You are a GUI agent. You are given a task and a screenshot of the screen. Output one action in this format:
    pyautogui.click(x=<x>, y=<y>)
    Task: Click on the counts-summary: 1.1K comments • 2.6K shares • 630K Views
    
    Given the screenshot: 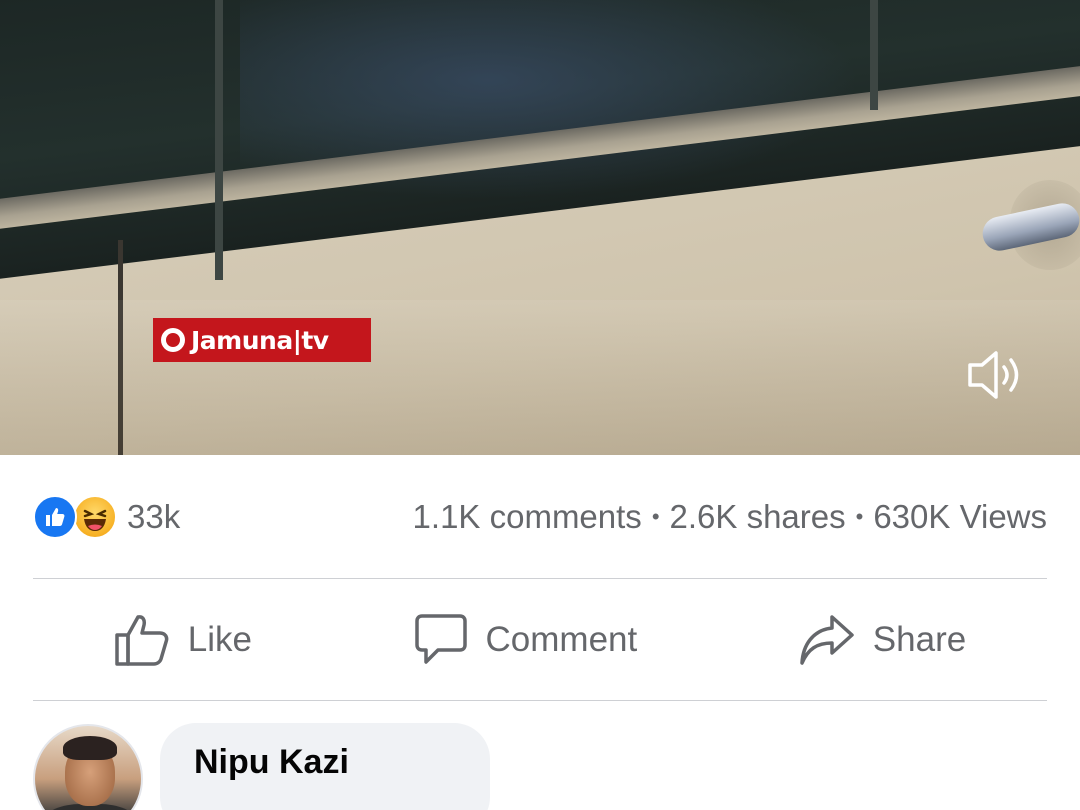 What is the action you would take?
    pyautogui.click(x=730, y=517)
    